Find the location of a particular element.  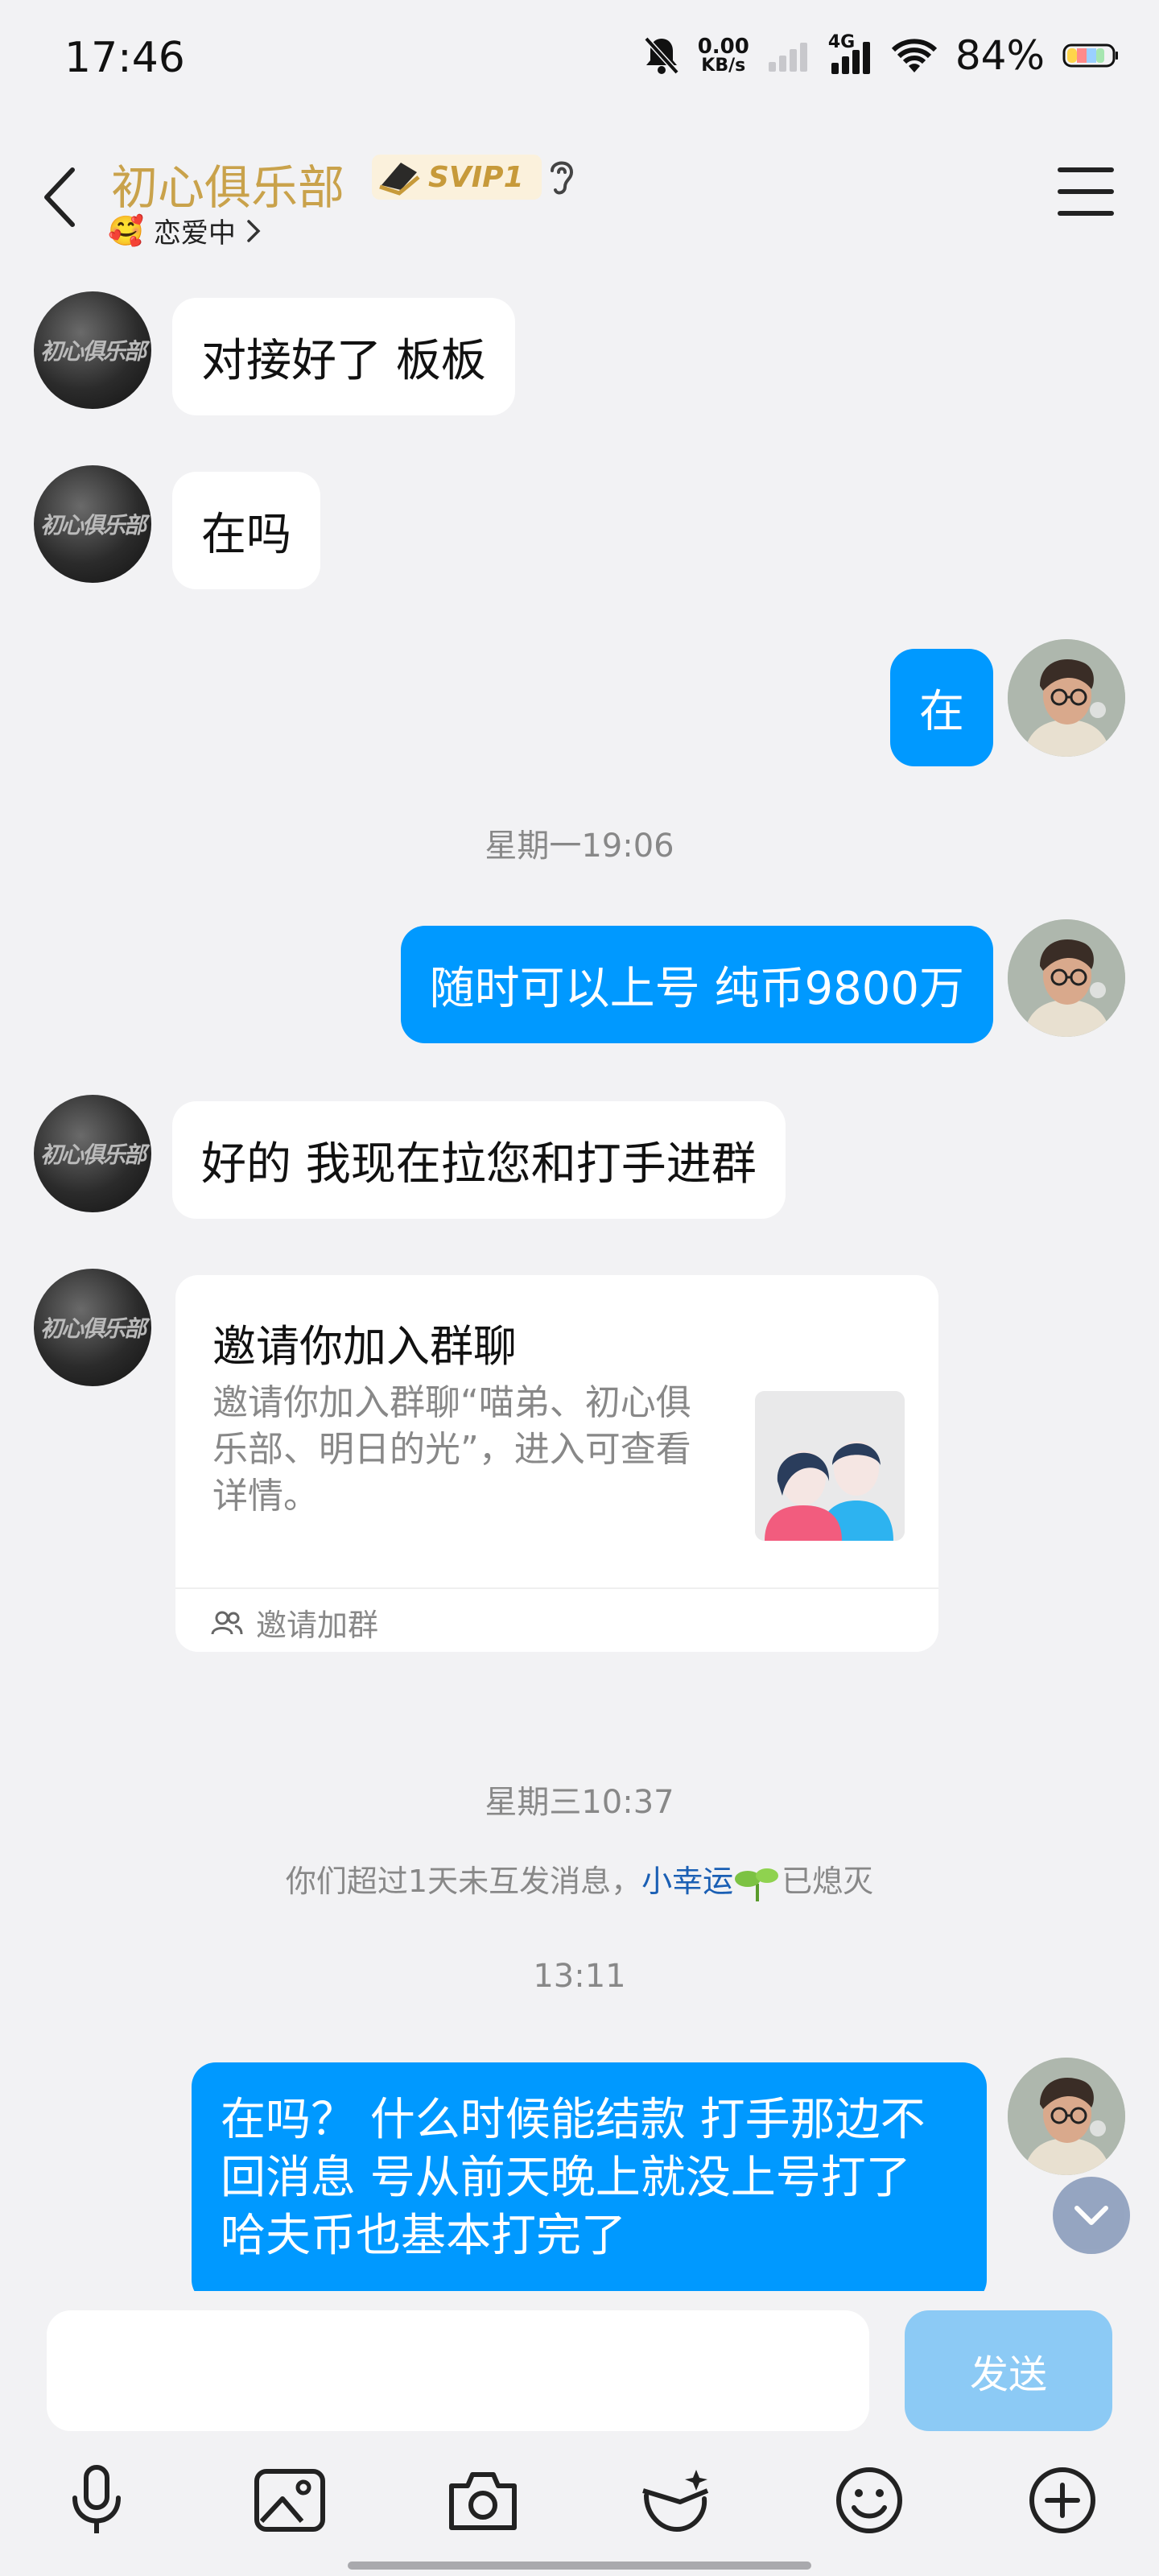

sprout-icon is located at coordinates (757, 1884).